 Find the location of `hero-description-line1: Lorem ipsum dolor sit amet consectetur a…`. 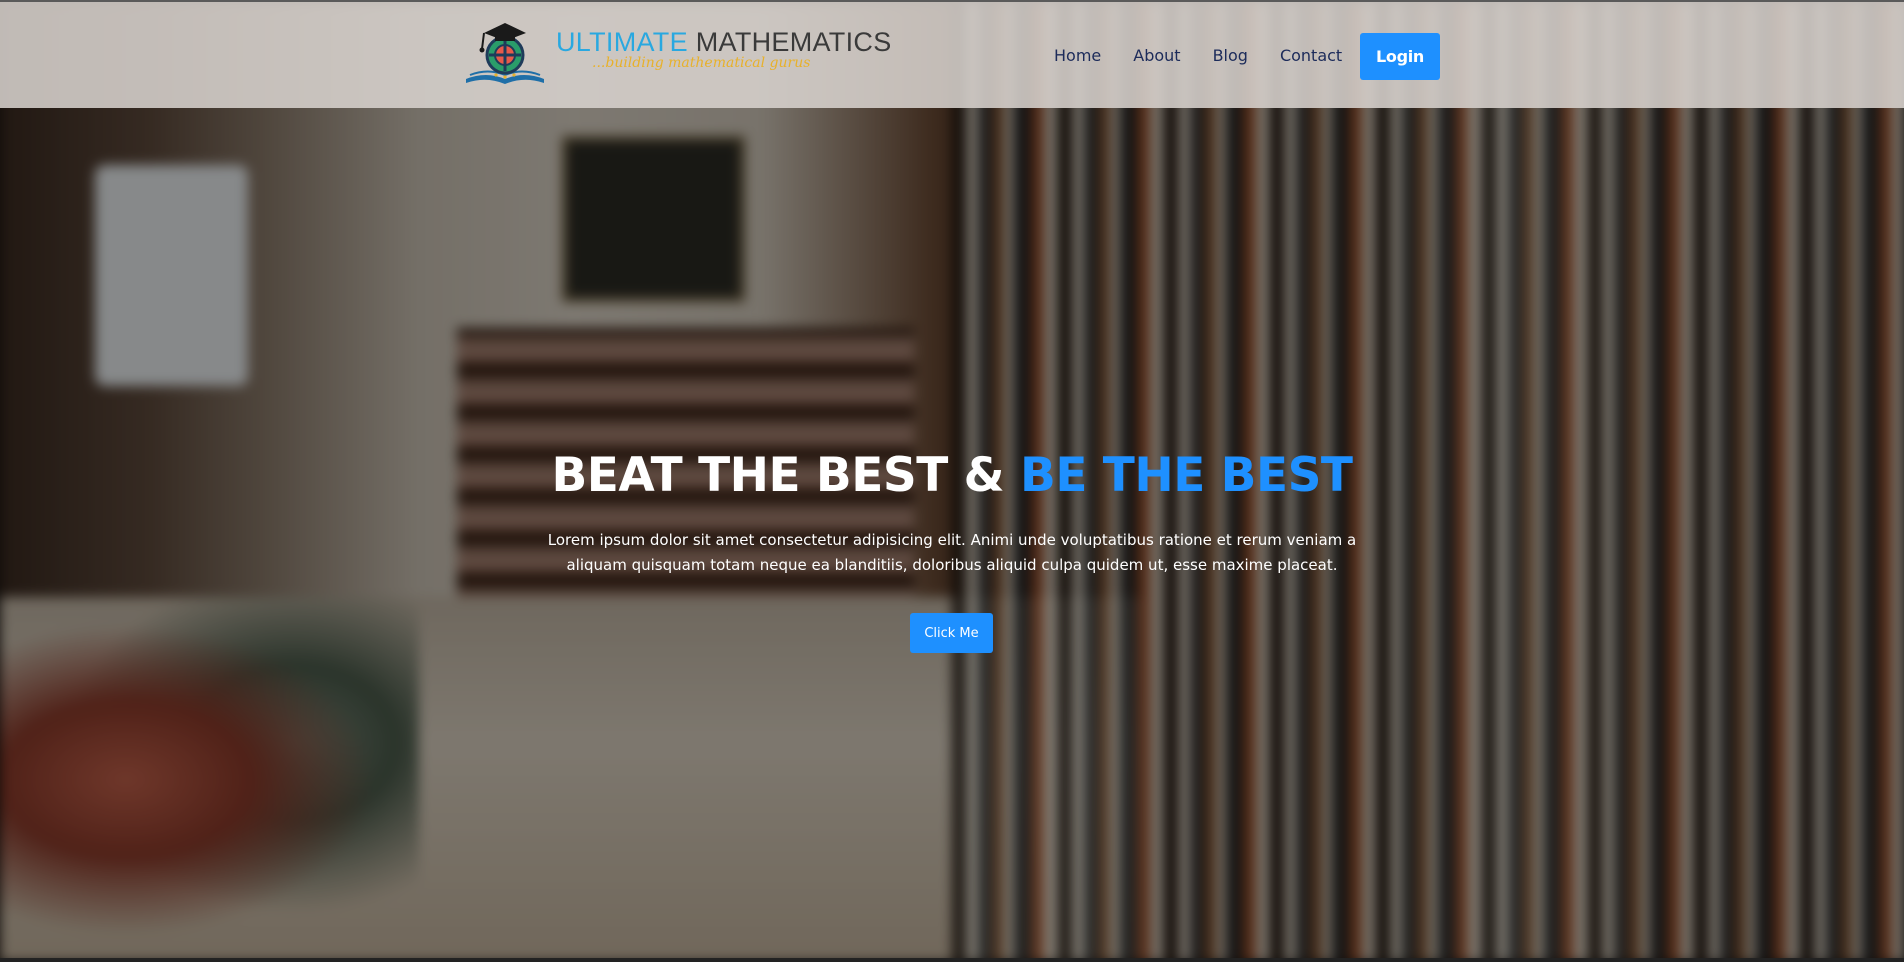

hero-description-line1: Lorem ipsum dolor sit amet consectetur a… is located at coordinates (952, 540).